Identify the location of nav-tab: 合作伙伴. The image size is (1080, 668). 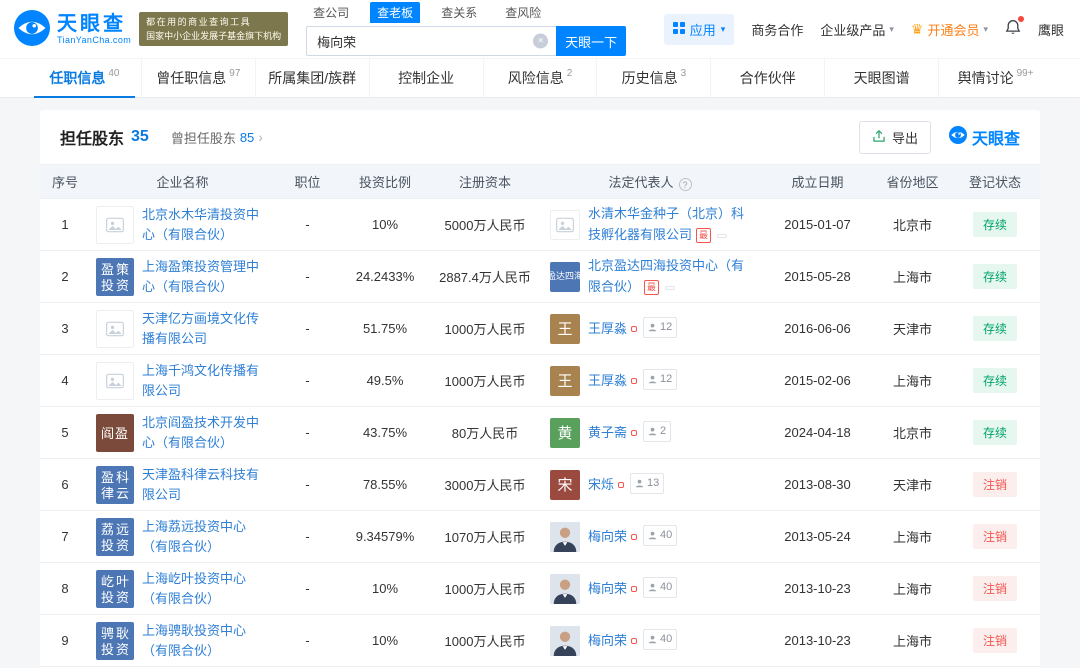
(767, 78).